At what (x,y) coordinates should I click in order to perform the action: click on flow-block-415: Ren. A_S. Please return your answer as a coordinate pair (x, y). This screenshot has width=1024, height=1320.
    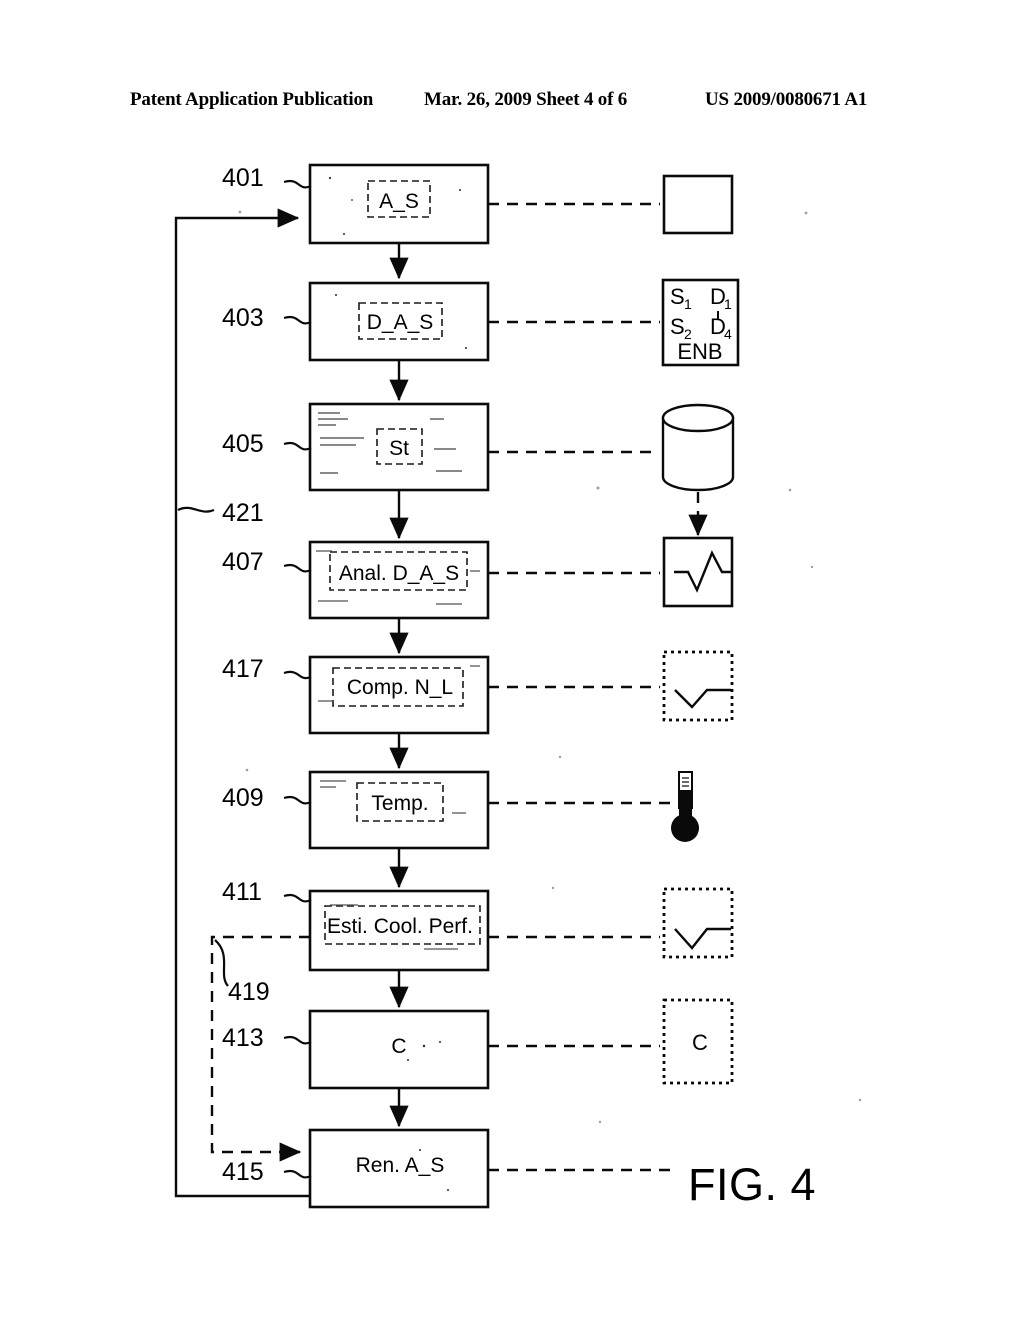
    Looking at the image, I should click on (399, 1168).